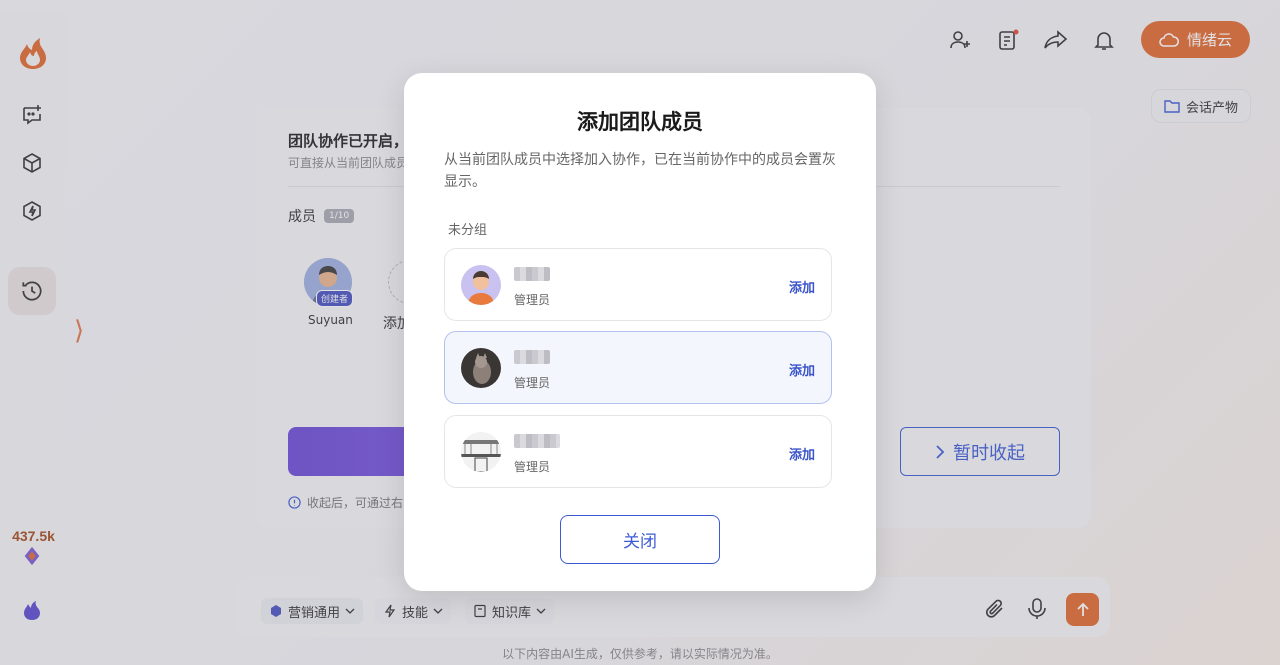 Image resolution: width=1280 pixels, height=665 pixels. I want to click on dialog-title: 添加团队成员, so click(640, 122).